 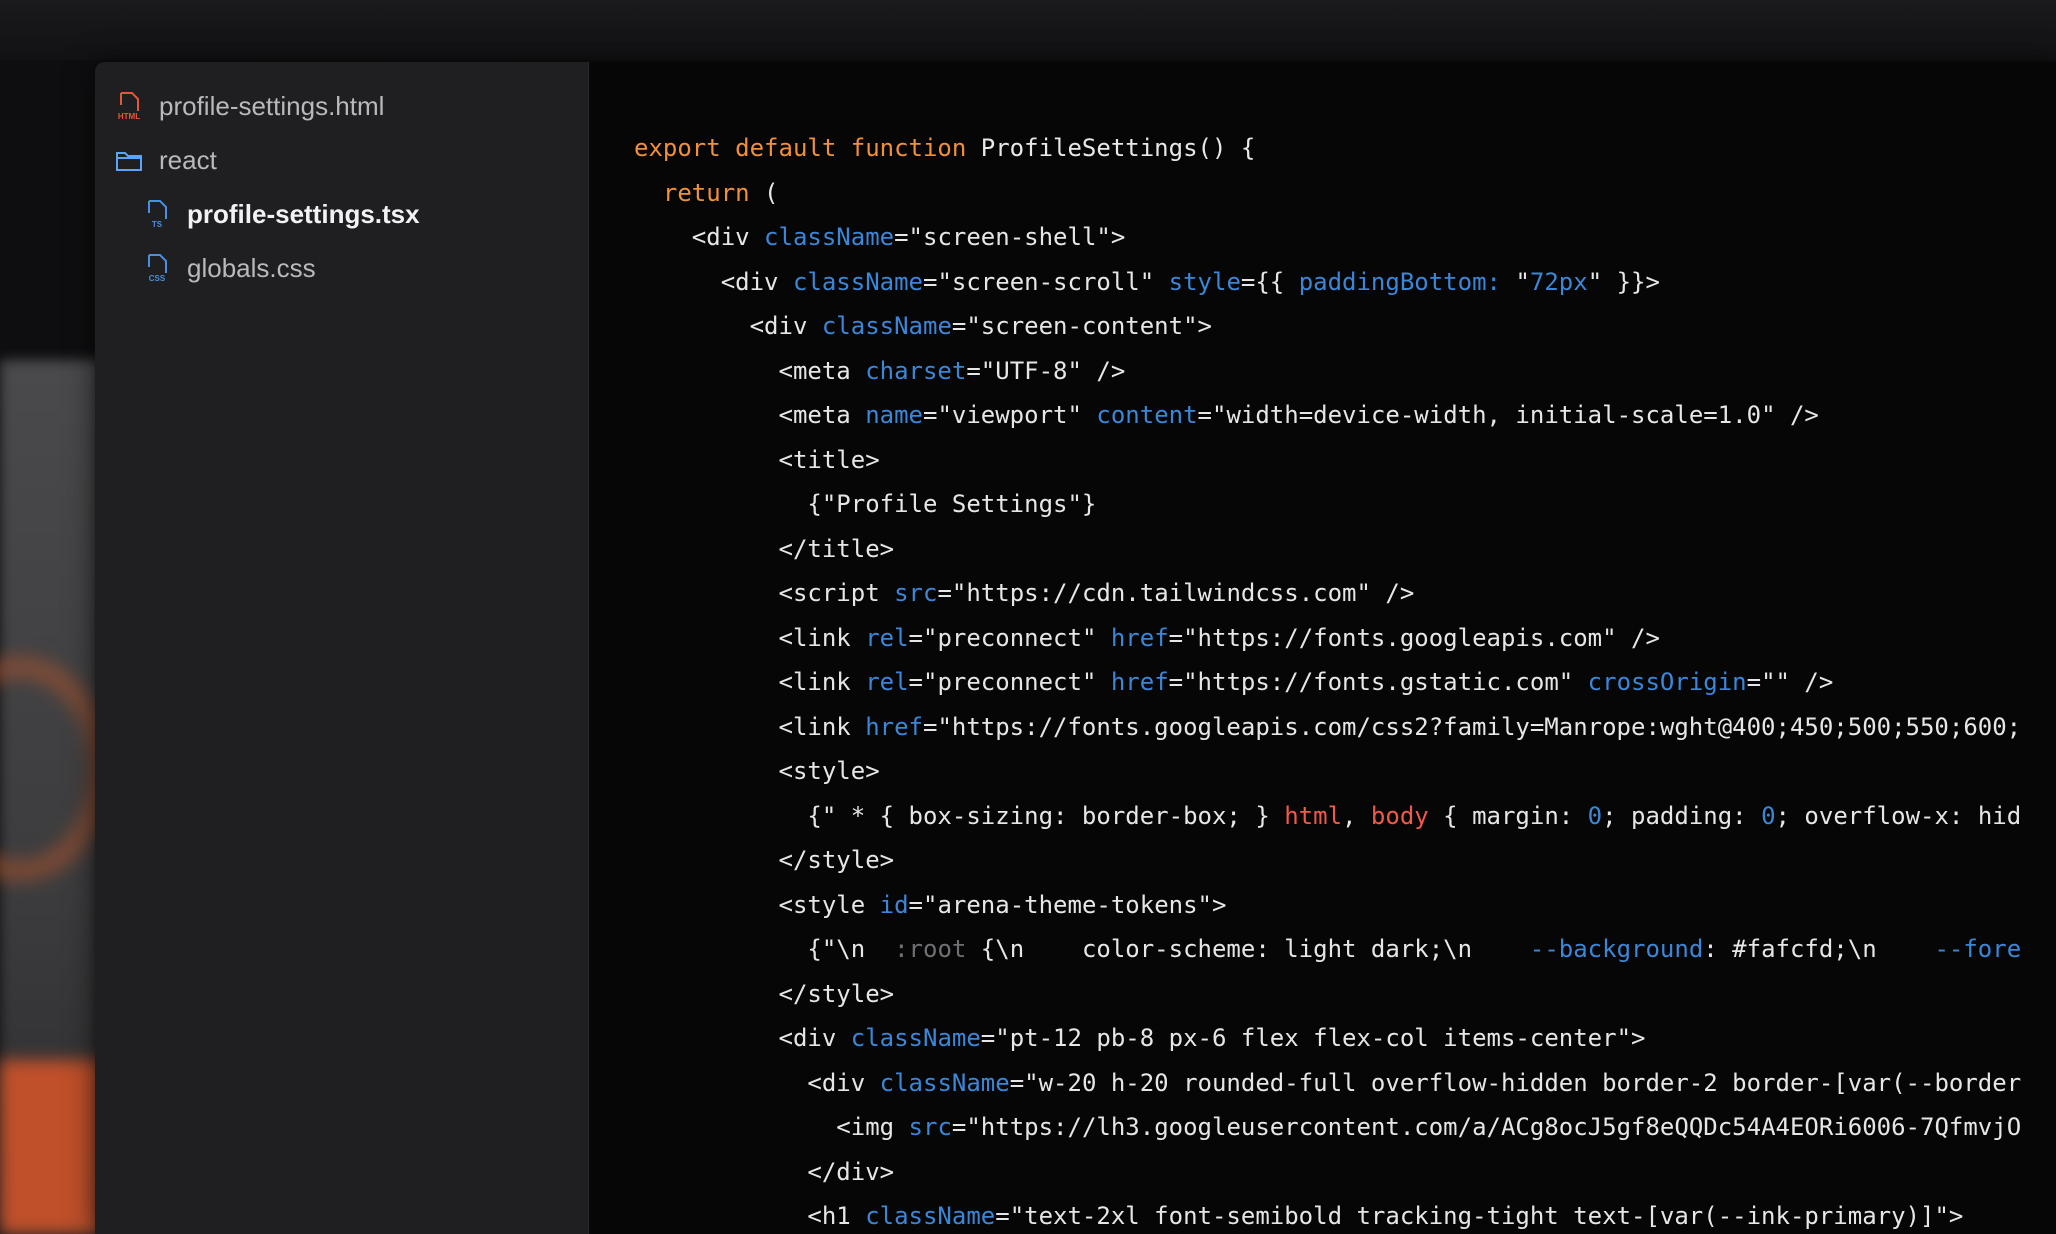 What do you see at coordinates (272, 105) in the screenshot?
I see `file-tree-item-label: profile-settings.html` at bounding box center [272, 105].